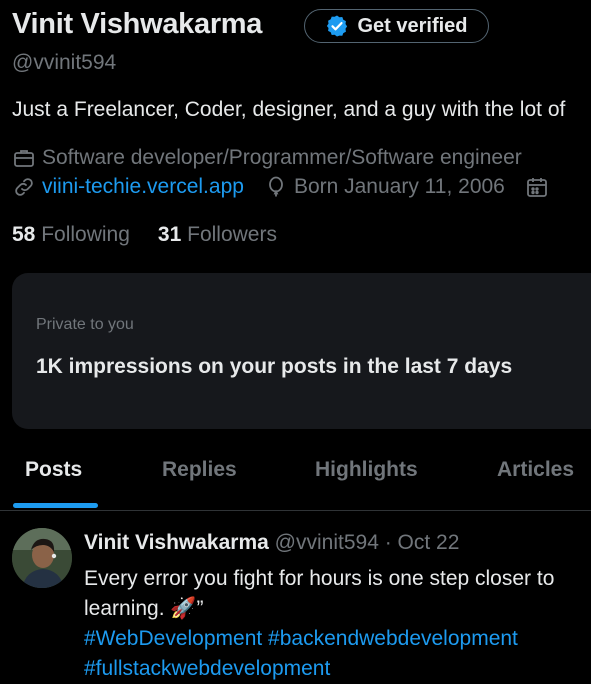 The height and width of the screenshot is (684, 591). Describe the element at coordinates (143, 187) in the screenshot. I see `website-link: viini-techie.vercel.app` at that location.